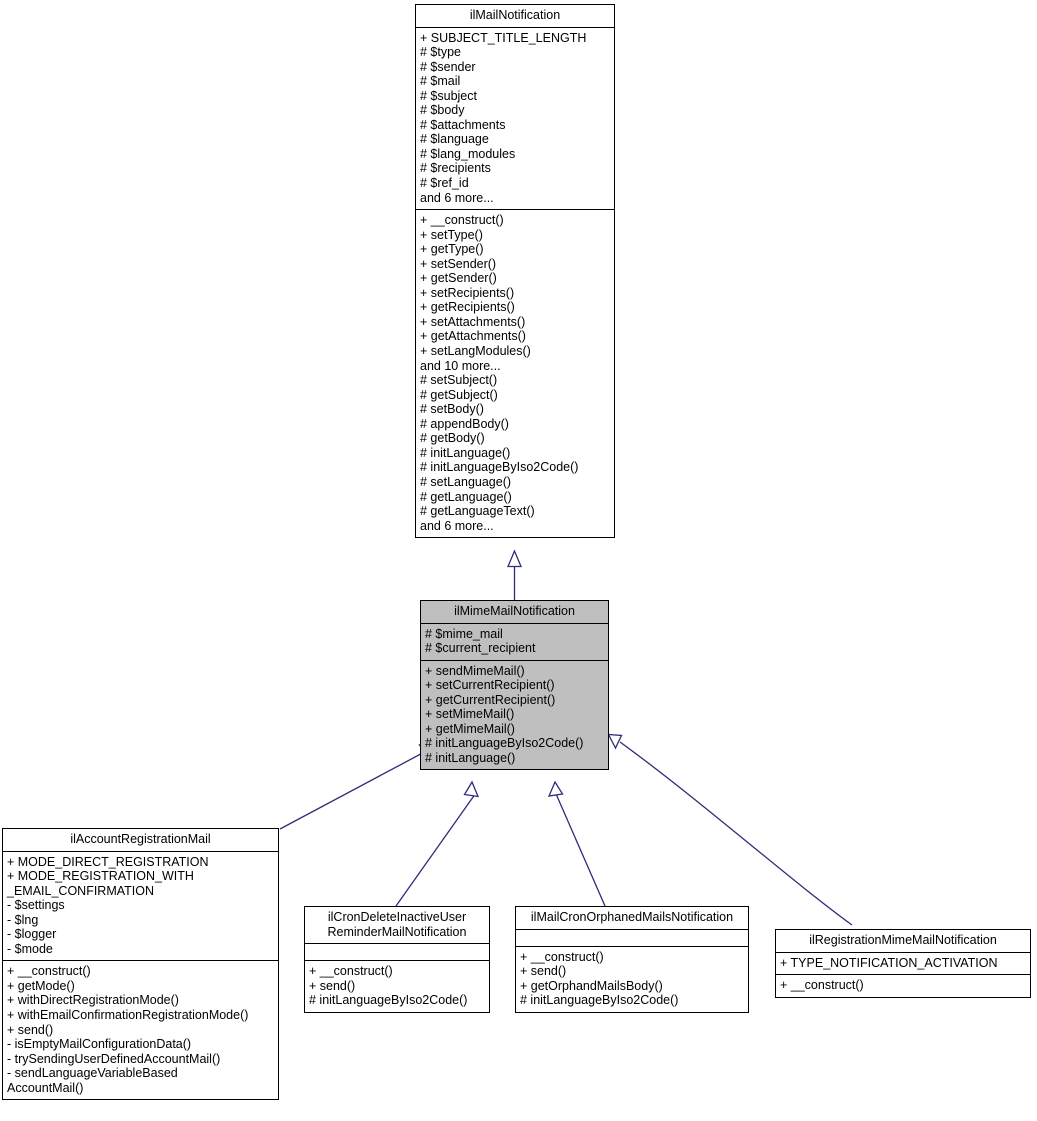  What do you see at coordinates (114, 1058) in the screenshot?
I see `class-member-row: - trySendingUserDefinedAccountMail()` at bounding box center [114, 1058].